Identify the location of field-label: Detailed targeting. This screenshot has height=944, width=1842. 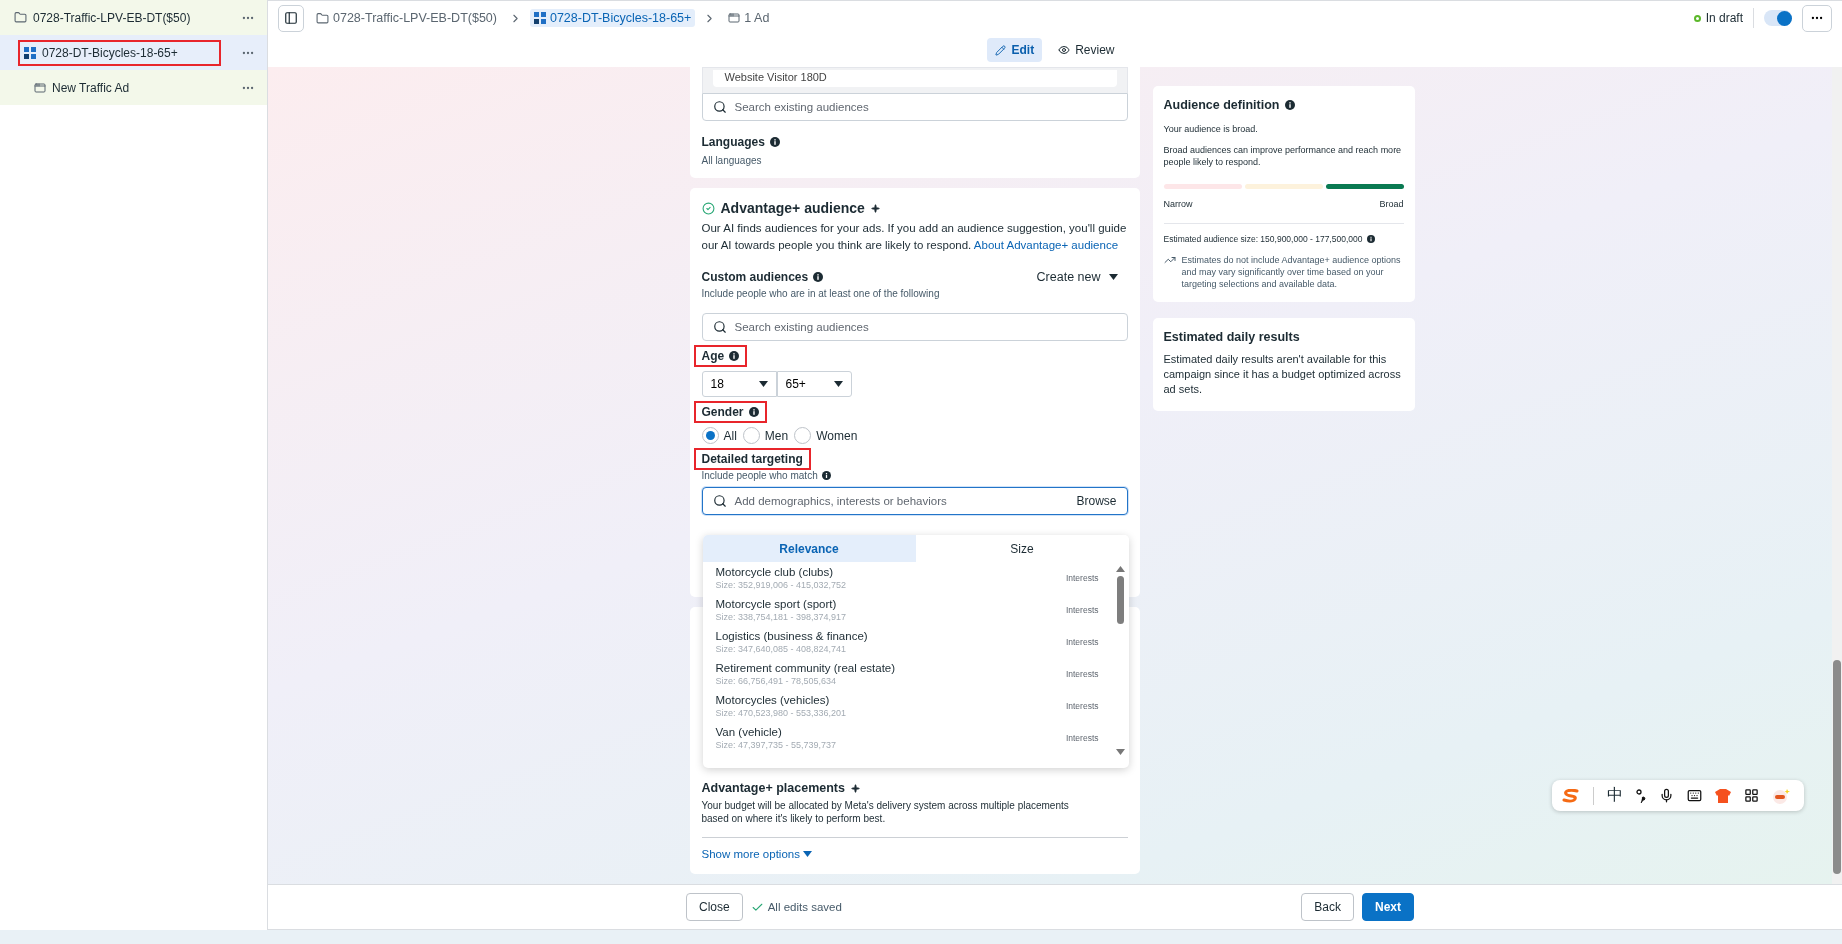
(752, 459).